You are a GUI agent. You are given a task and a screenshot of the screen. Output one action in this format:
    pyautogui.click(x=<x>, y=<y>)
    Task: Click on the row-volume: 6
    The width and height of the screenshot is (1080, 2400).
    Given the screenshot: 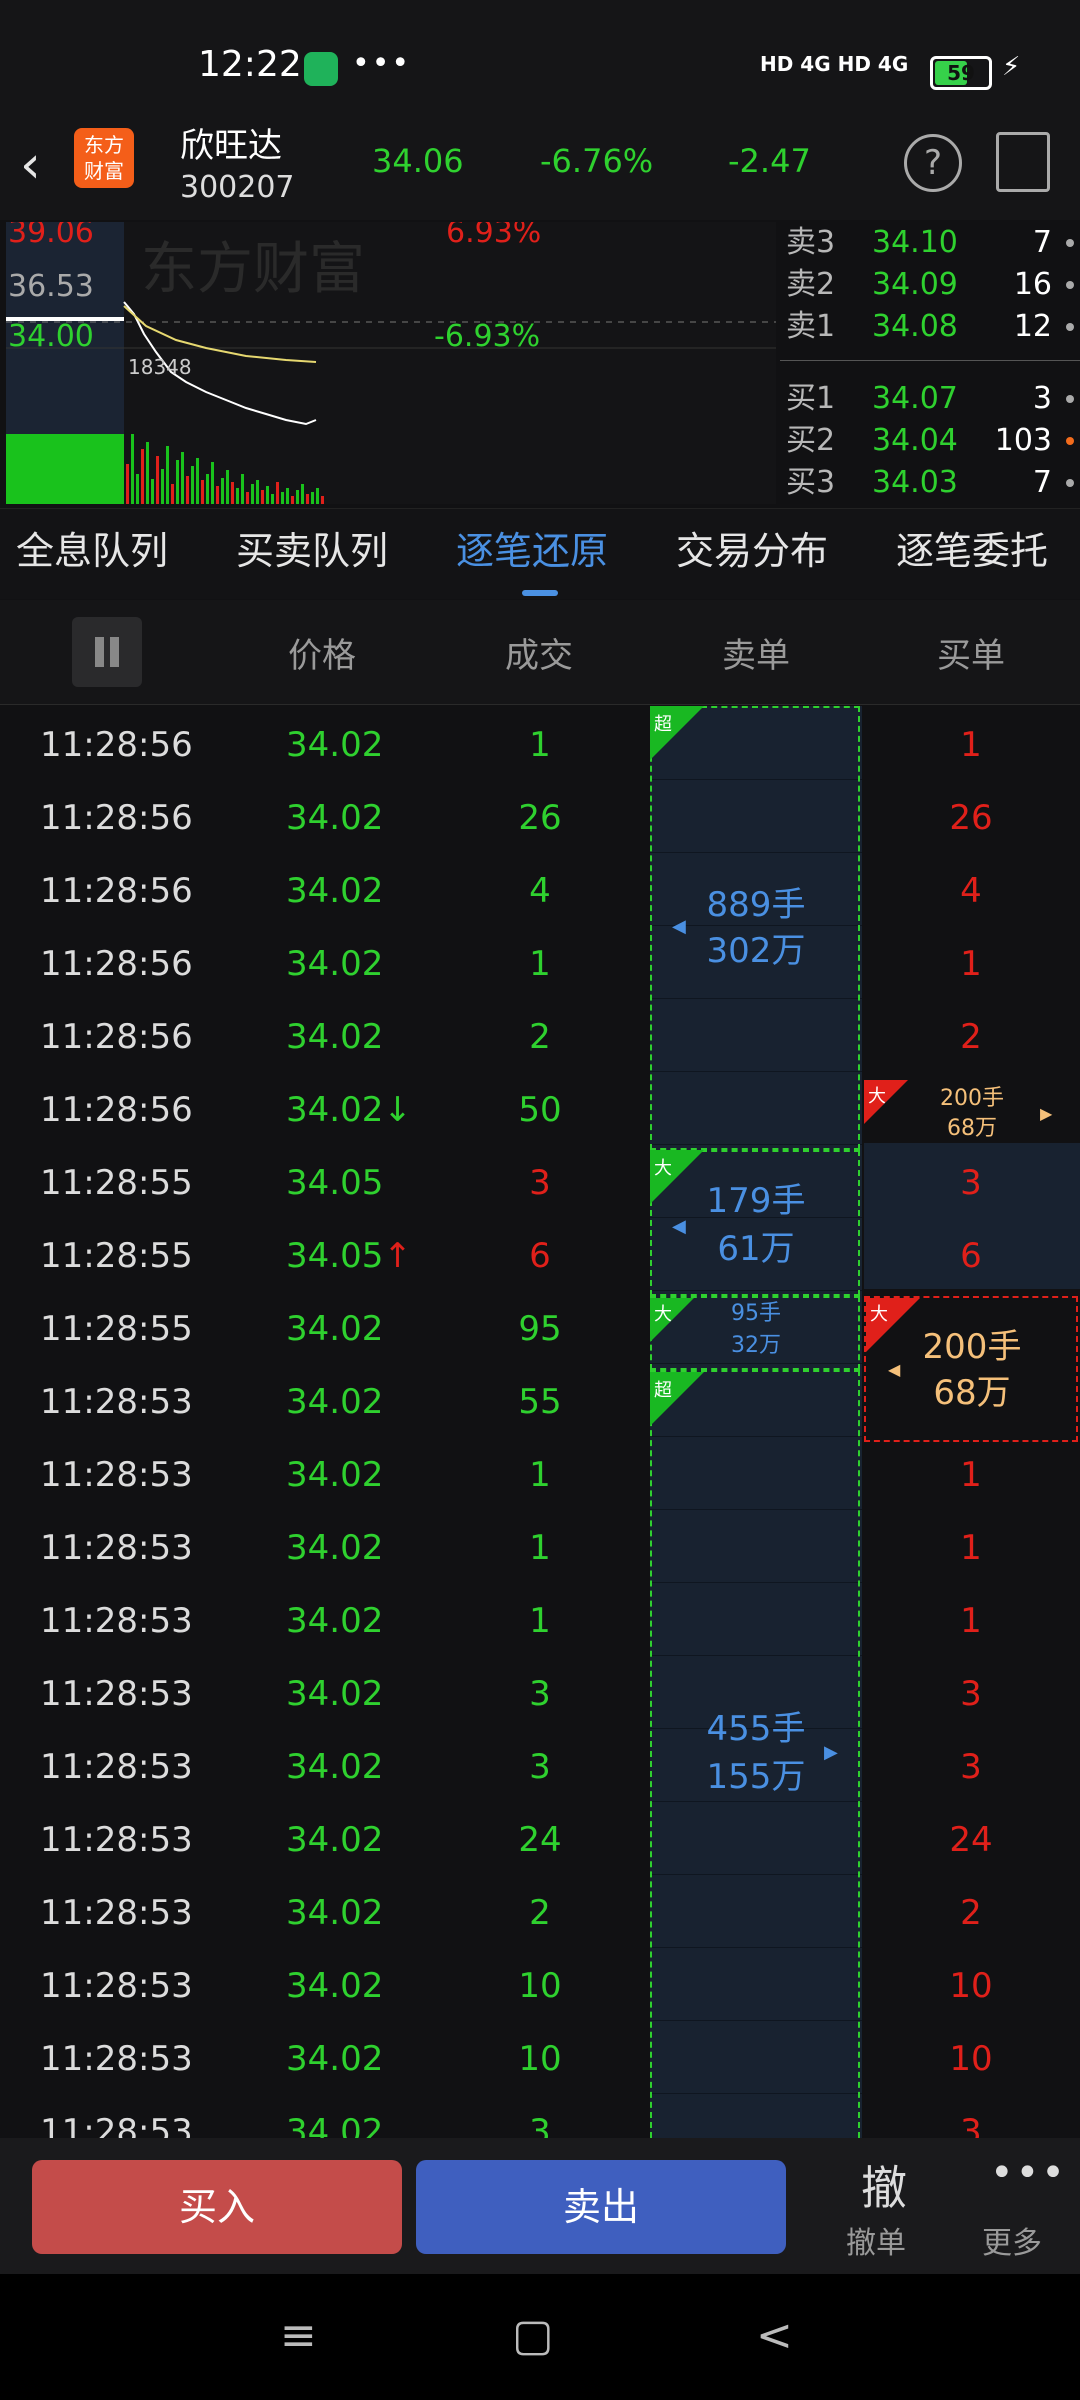 What is the action you would take?
    pyautogui.click(x=540, y=1256)
    